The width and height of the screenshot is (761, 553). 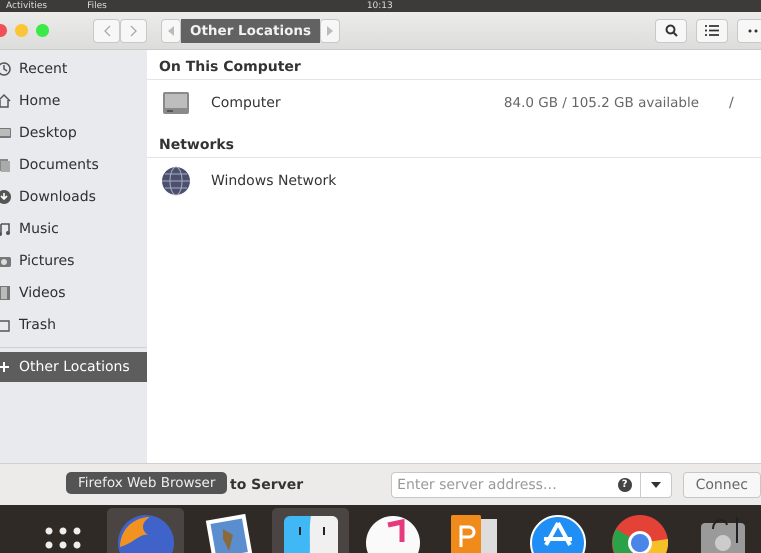 What do you see at coordinates (531, 485) in the screenshot?
I see `server-address-combo: Enter server address… ?` at bounding box center [531, 485].